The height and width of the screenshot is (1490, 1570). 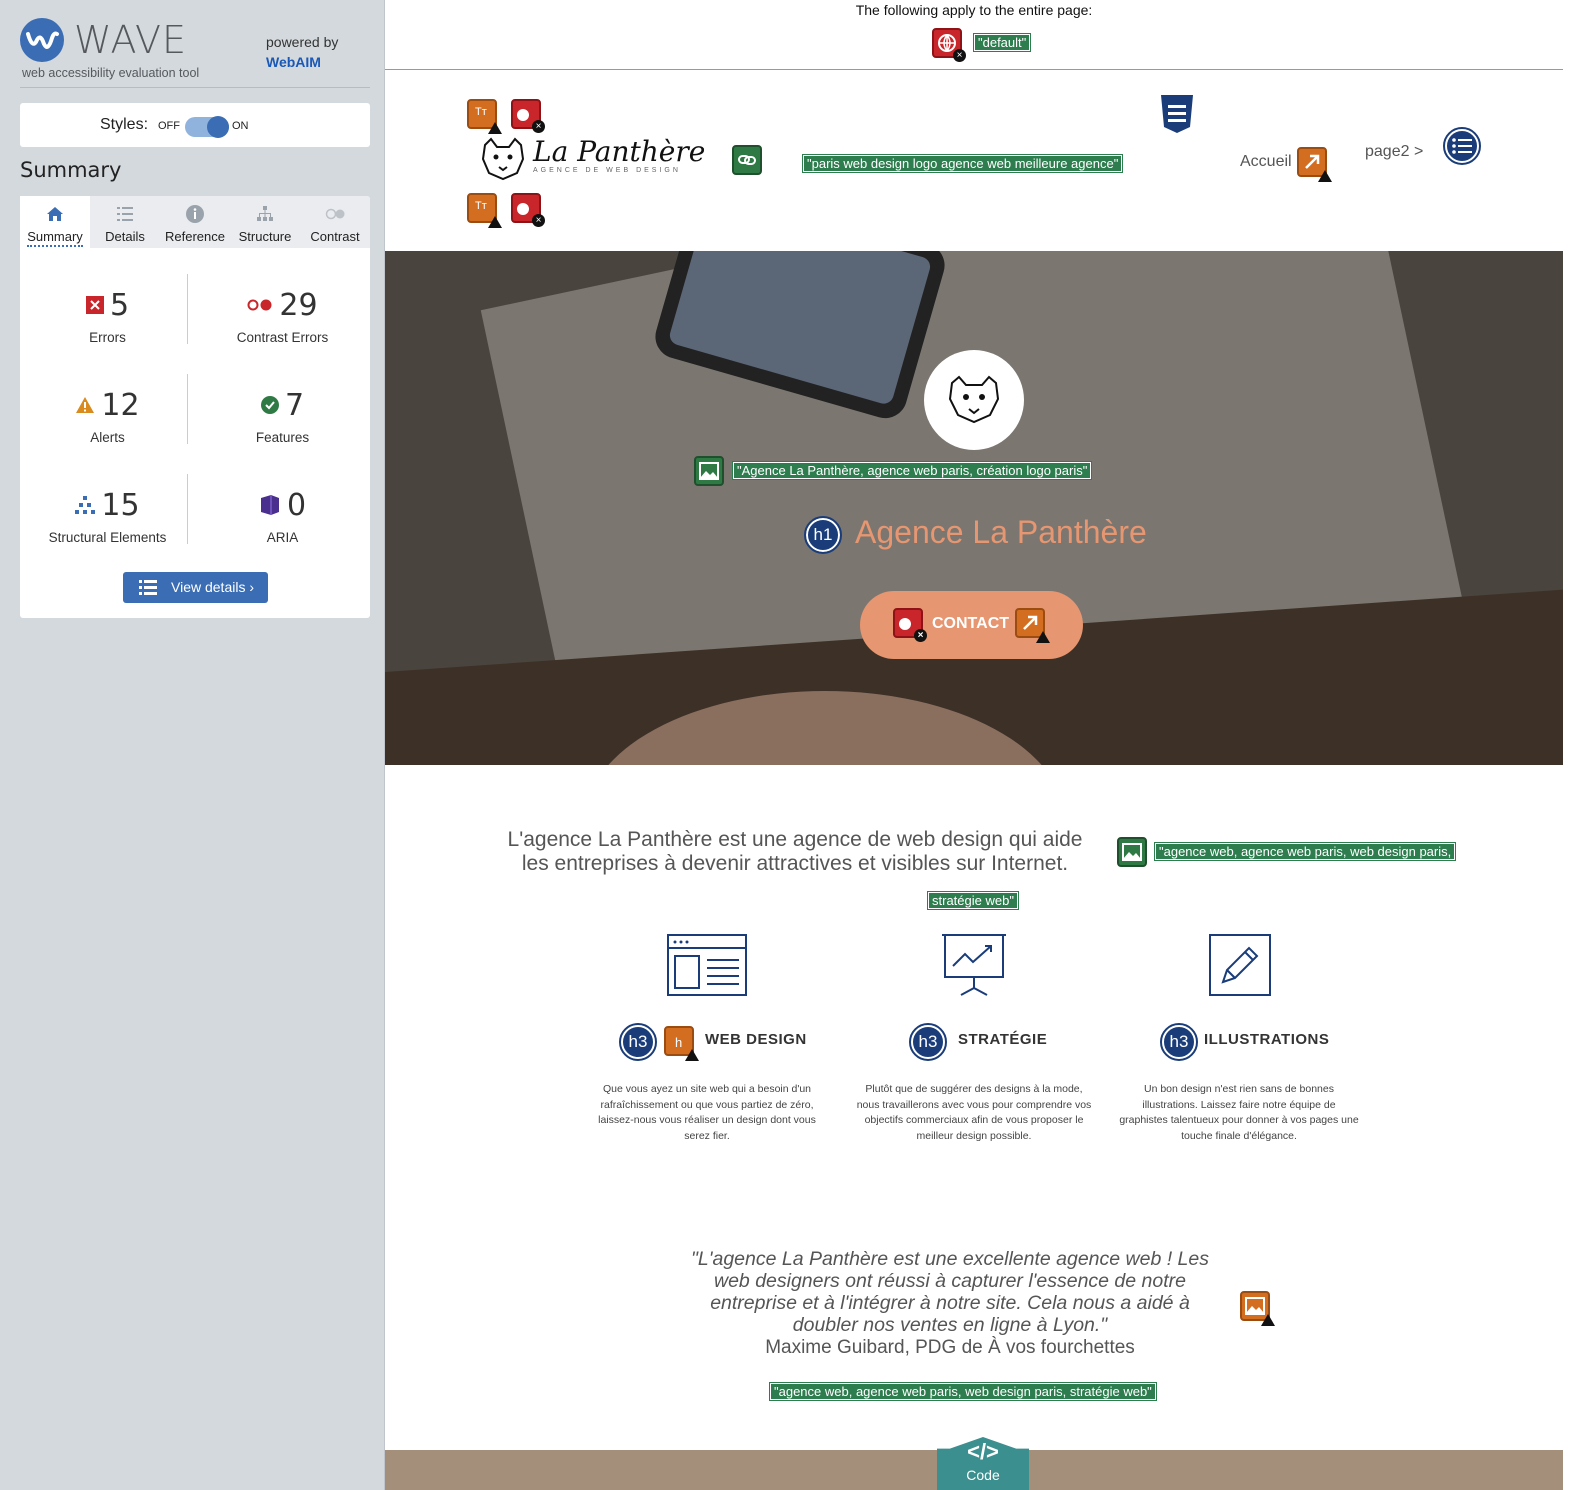 I want to click on contrast-error-icon, so click(x=259, y=304).